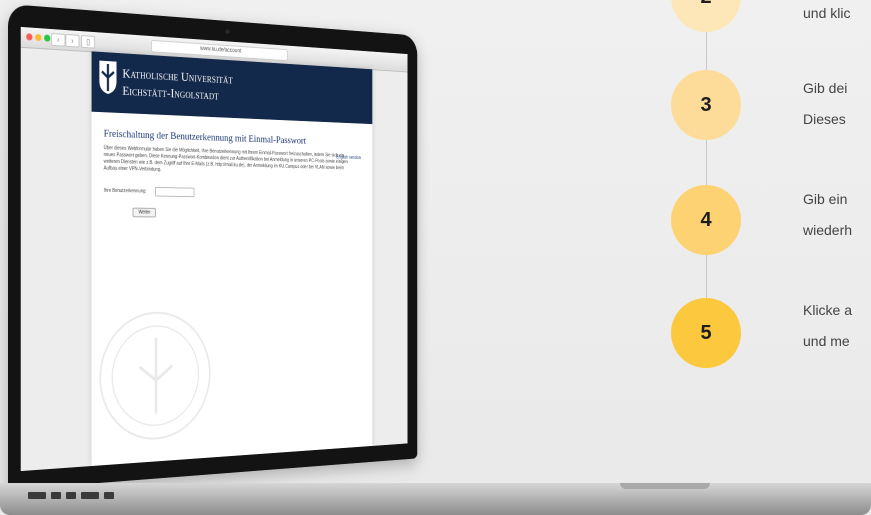 The height and width of the screenshot is (515, 871). I want to click on sidebar-icon: ▯, so click(88, 42).